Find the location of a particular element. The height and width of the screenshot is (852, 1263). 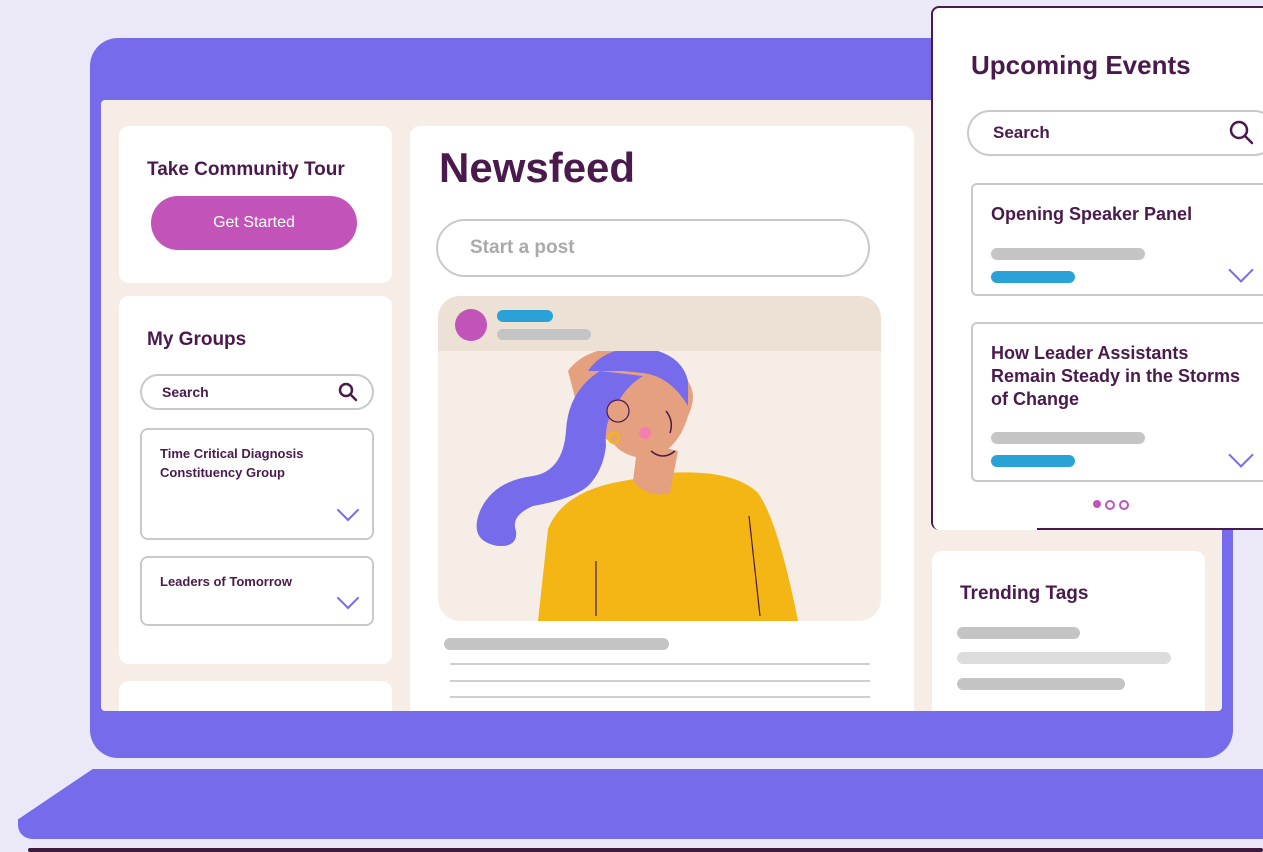

groups-title: My Groups is located at coordinates (197, 339).